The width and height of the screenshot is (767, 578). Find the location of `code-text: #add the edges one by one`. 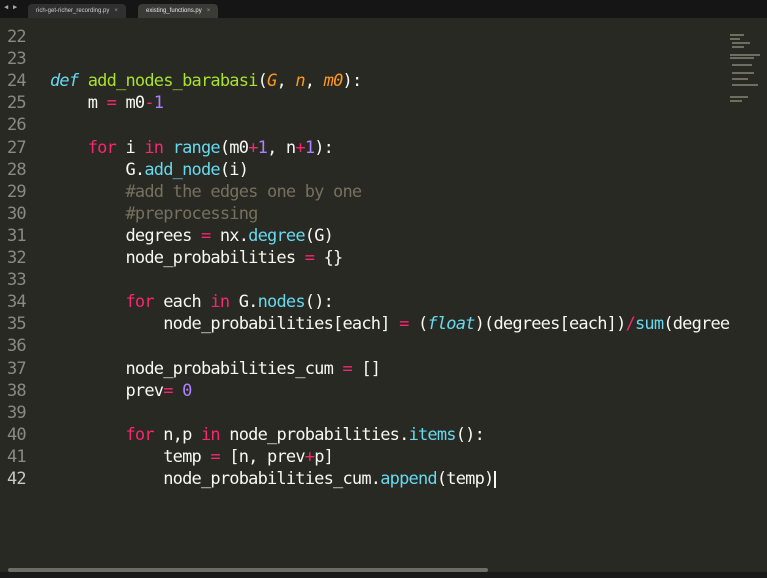

code-text: #add the edges one by one is located at coordinates (206, 192).